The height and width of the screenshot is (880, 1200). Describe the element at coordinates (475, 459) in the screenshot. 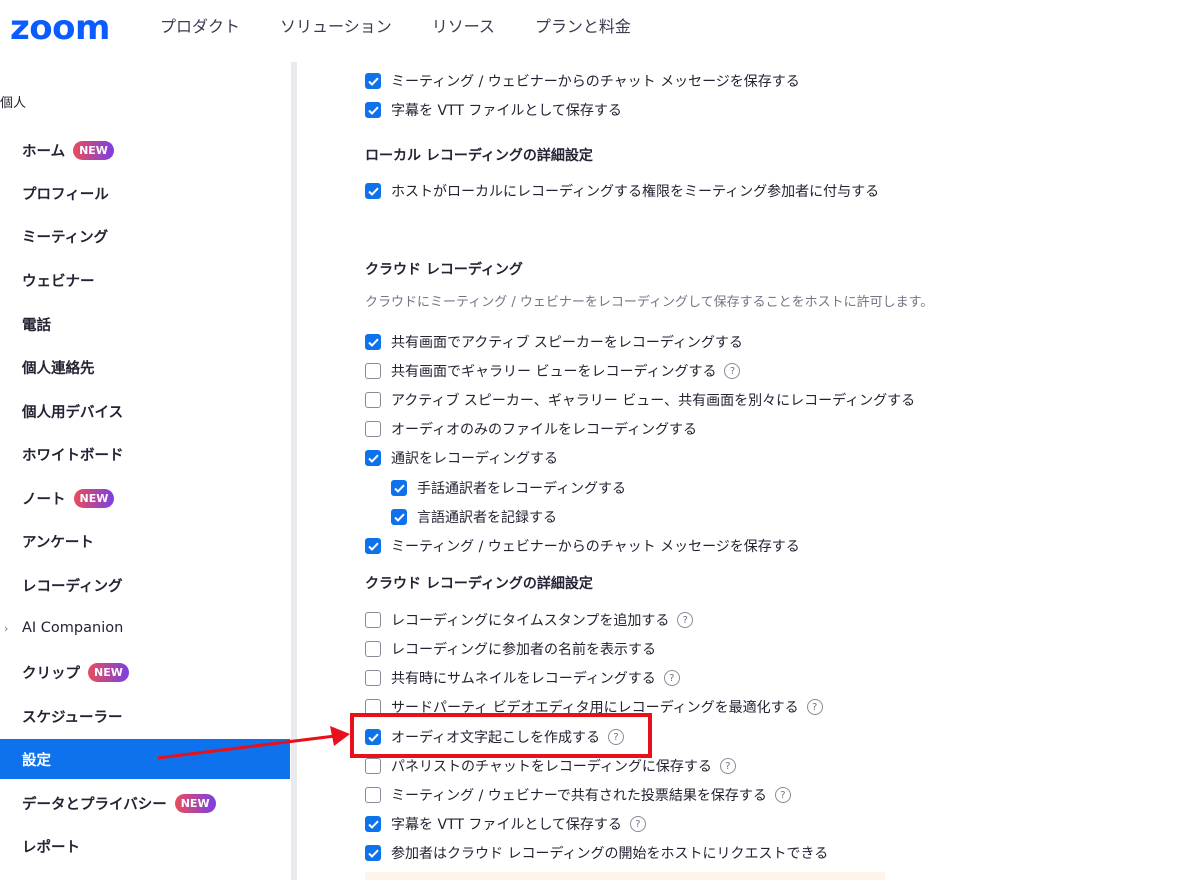

I see `option-label: 通訳をレコーディングする` at that location.